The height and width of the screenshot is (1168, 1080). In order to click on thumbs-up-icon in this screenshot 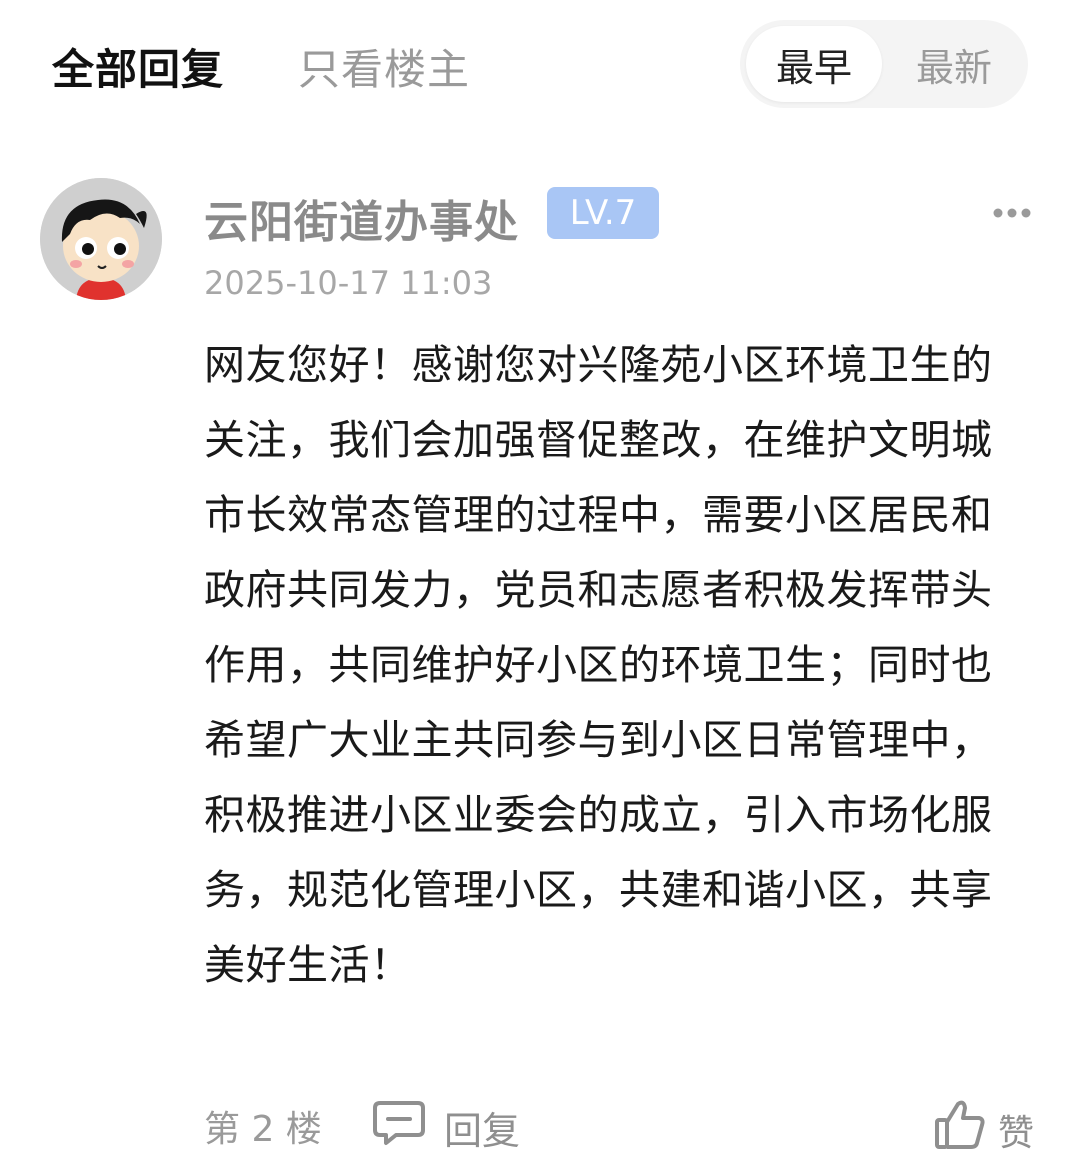, I will do `click(960, 1124)`.